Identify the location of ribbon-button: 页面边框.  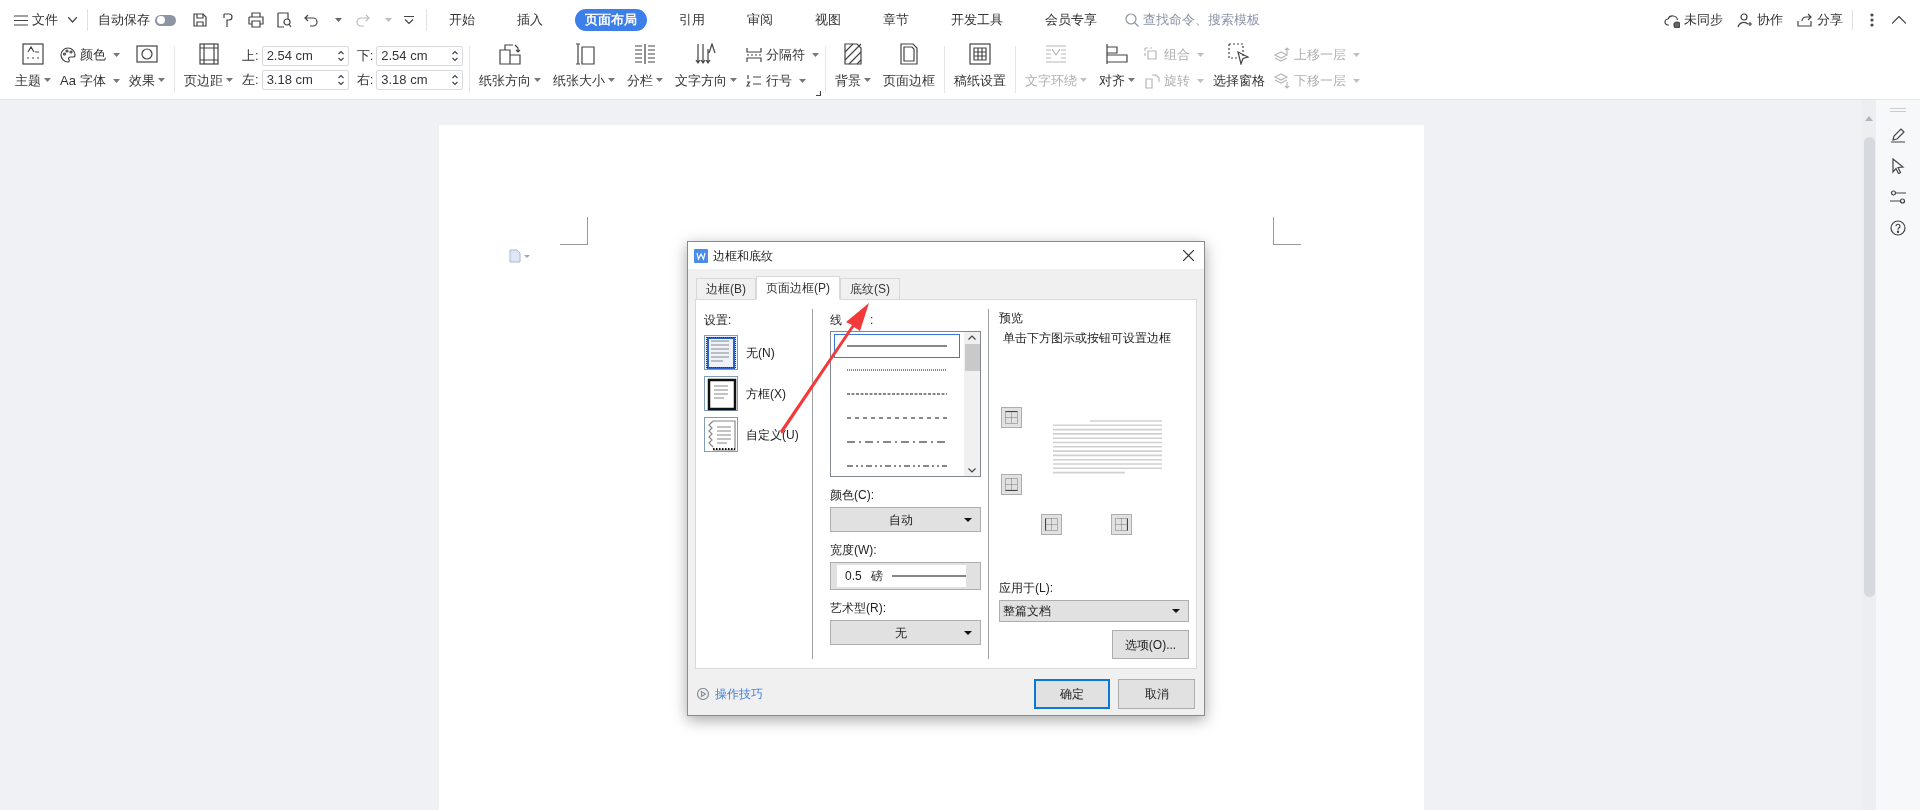
(909, 69).